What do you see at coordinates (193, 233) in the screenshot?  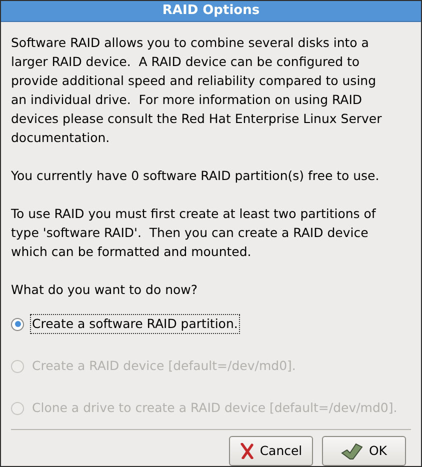 I see `paragraph: To use RAID you must first create at least two partitions of type 'software RAID'. Then you can create a RAID device which can be formatted and mounted.` at bounding box center [193, 233].